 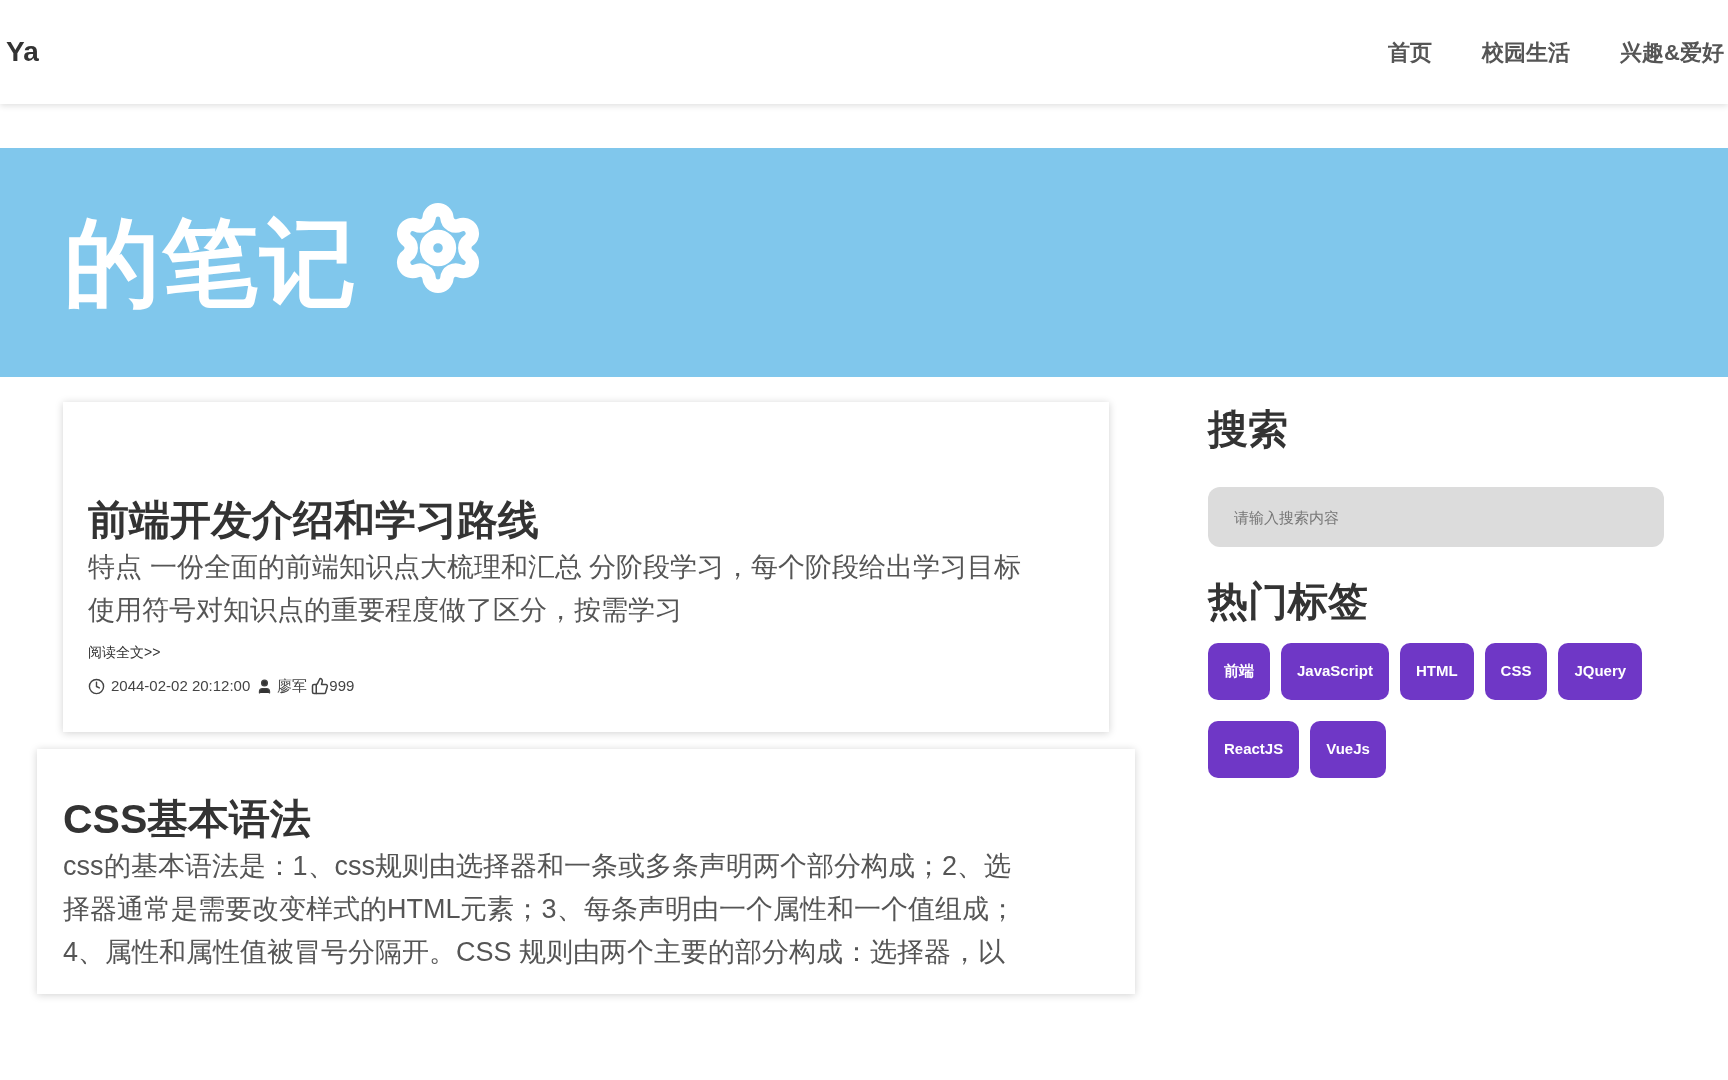 I want to click on post-summary: 择器通常是需要改变样式的HTML元素；3、每条声明由一个属性和一个值组成；, so click(x=540, y=909).